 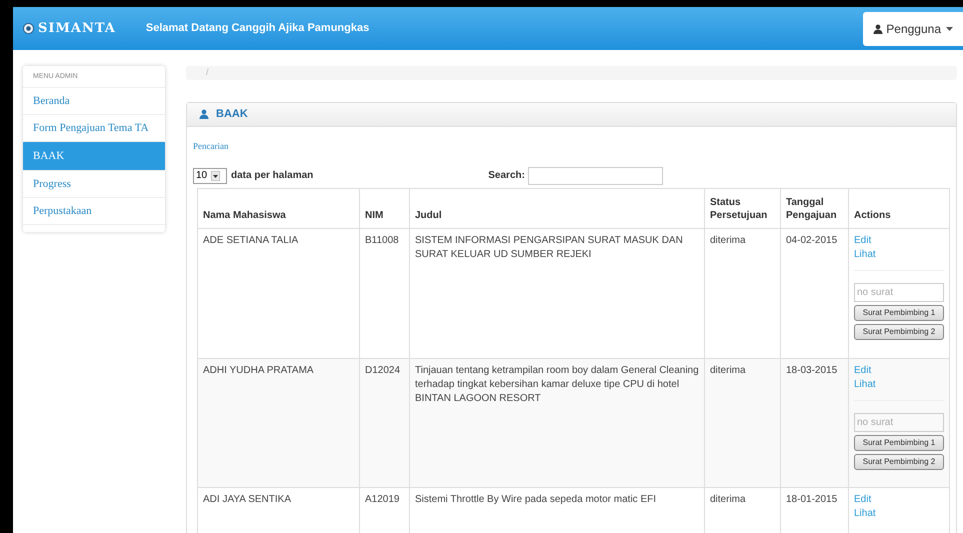 What do you see at coordinates (557, 422) in the screenshot?
I see `table-cell: Tinjauan tentang ketrampilan room boy dalam General Cleaning terhadap tingkat kebersihan kamar deluxe tipe CPU di hotel BINTAN LAGOON RESORT` at bounding box center [557, 422].